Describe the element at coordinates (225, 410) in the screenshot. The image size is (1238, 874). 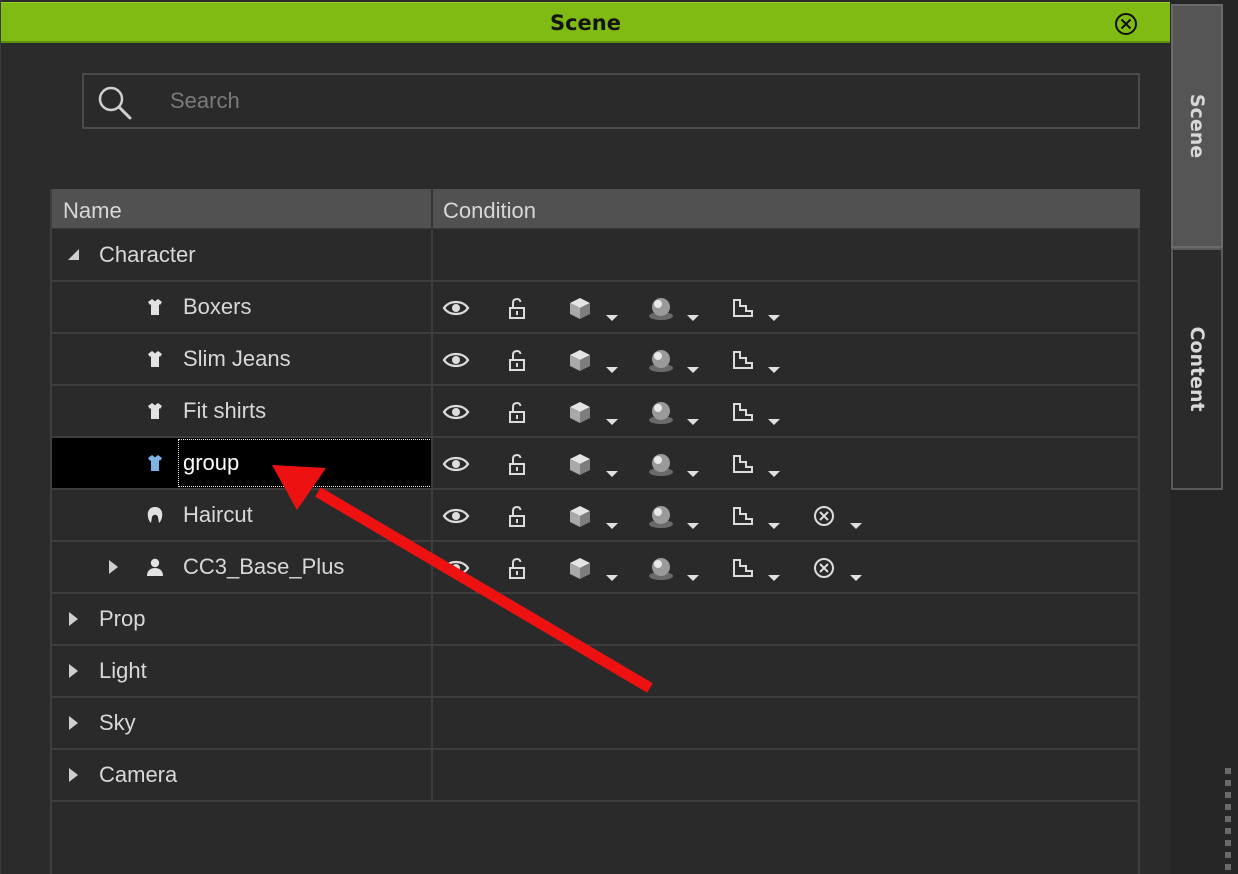
I see `tree-item-label: Fit shirts` at that location.